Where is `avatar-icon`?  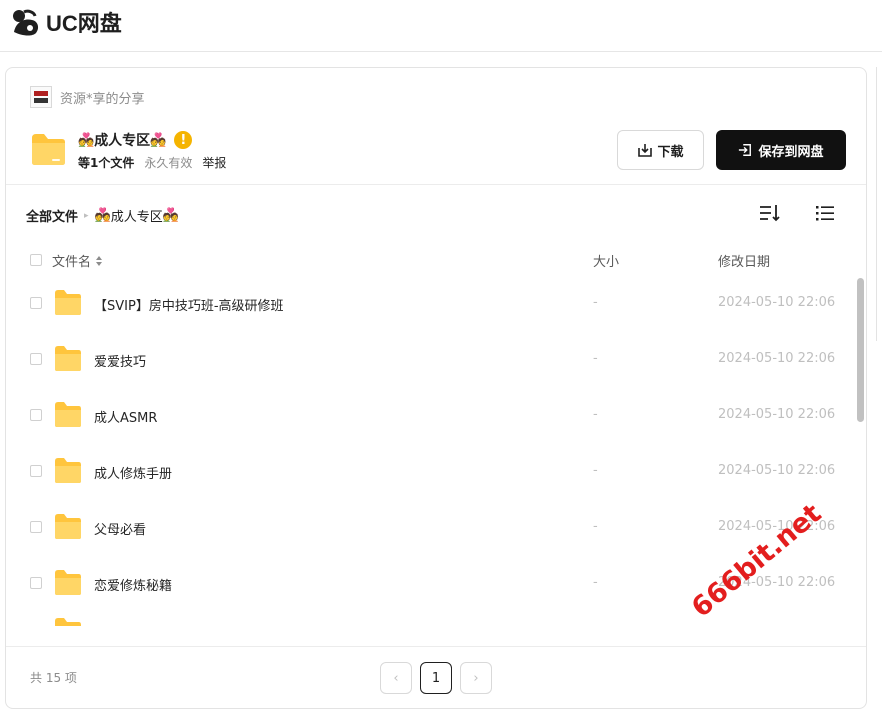 avatar-icon is located at coordinates (41, 97).